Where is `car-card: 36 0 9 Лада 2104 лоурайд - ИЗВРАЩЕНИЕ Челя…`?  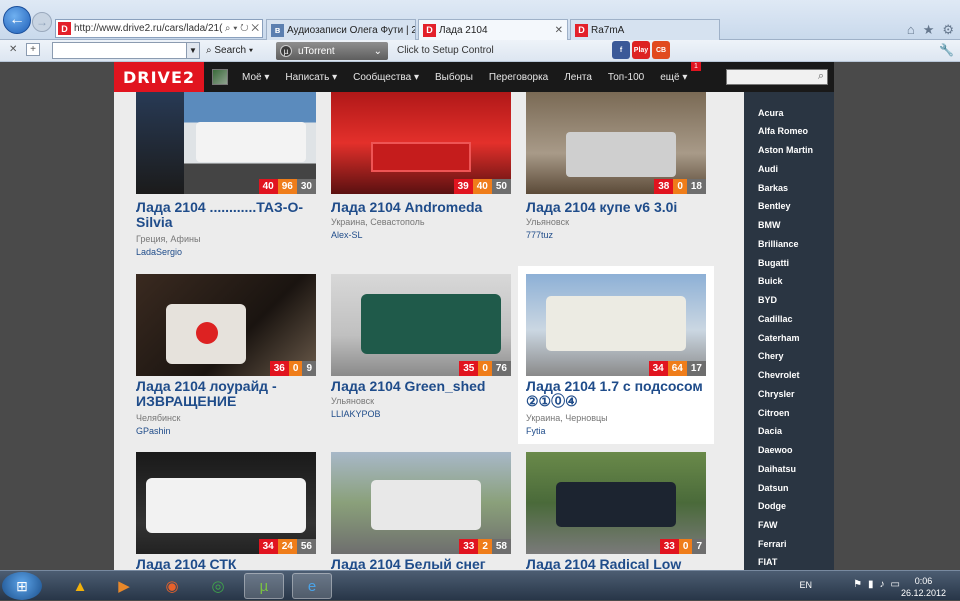
car-card: 36 0 9 Лада 2104 лоурайд - ИЗВРАЩЕНИЕ Челя… is located at coordinates (228, 354).